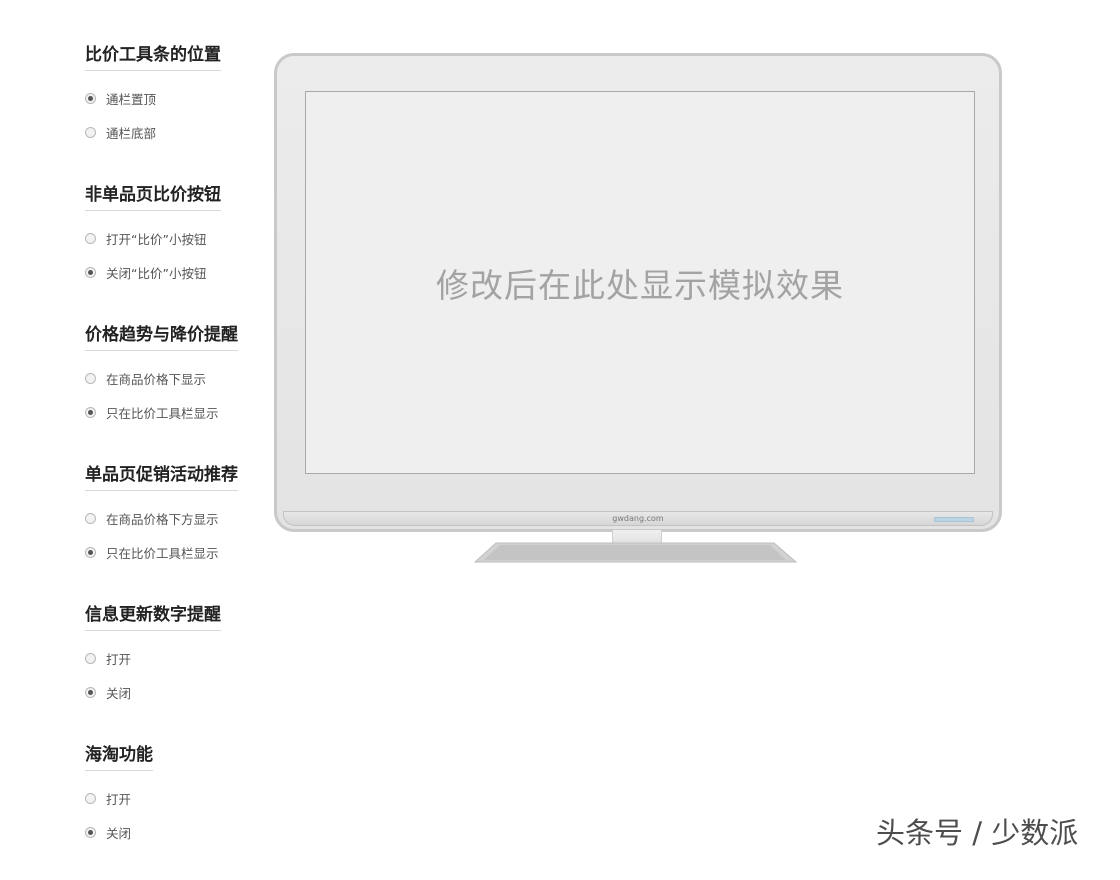 Image resolution: width=1120 pixels, height=880 pixels. What do you see at coordinates (153, 615) in the screenshot?
I see `section-title: 信息更新数字提醒` at bounding box center [153, 615].